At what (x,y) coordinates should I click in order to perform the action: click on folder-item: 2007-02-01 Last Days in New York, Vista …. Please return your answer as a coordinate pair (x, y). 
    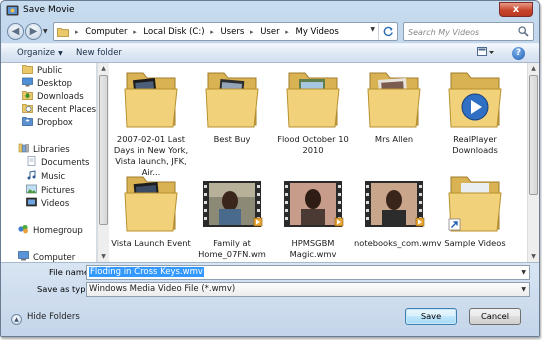
    Looking at the image, I should click on (151, 121).